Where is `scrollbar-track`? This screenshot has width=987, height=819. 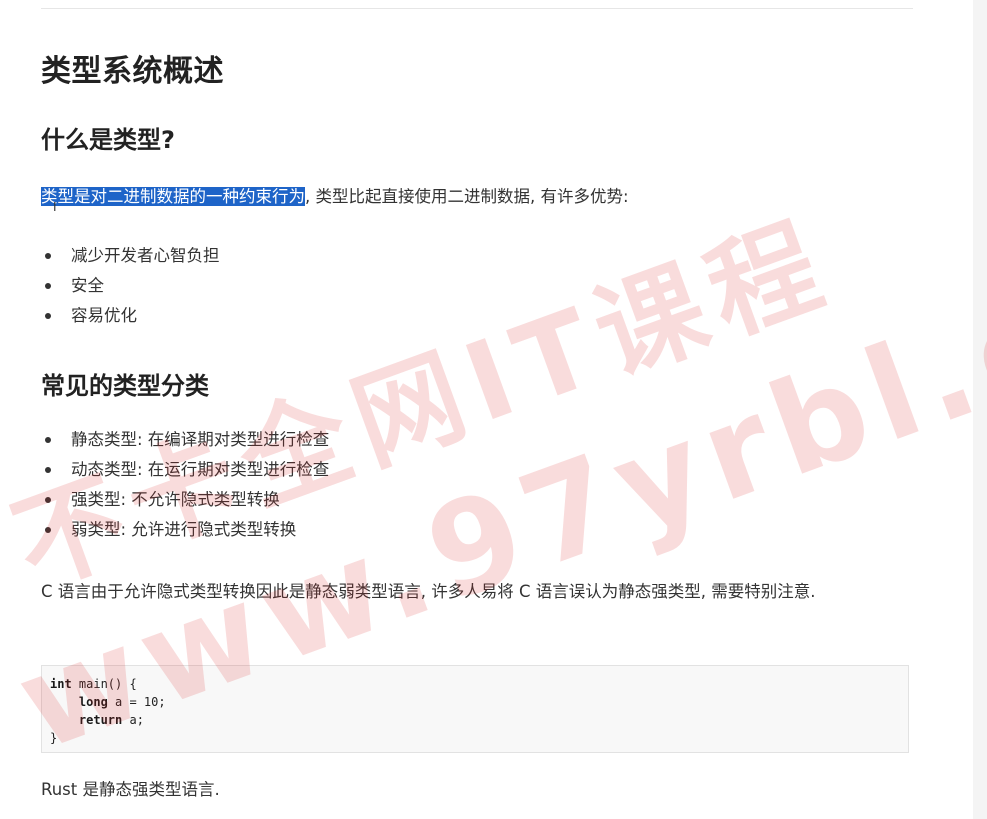 scrollbar-track is located at coordinates (980, 409).